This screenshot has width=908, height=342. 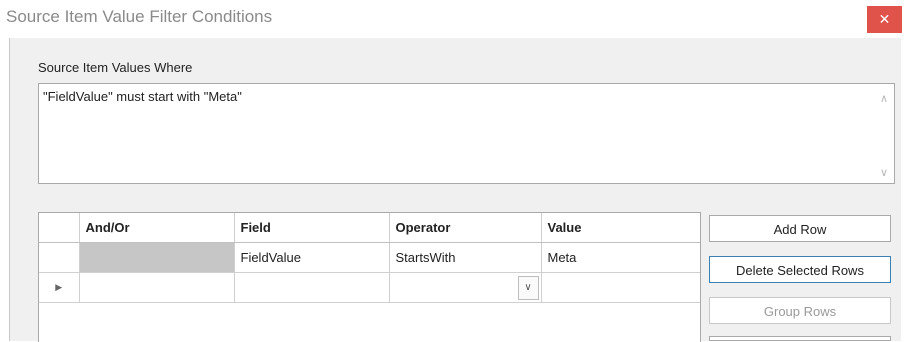 I want to click on current-row-arrow-icon: ▶, so click(x=59, y=287).